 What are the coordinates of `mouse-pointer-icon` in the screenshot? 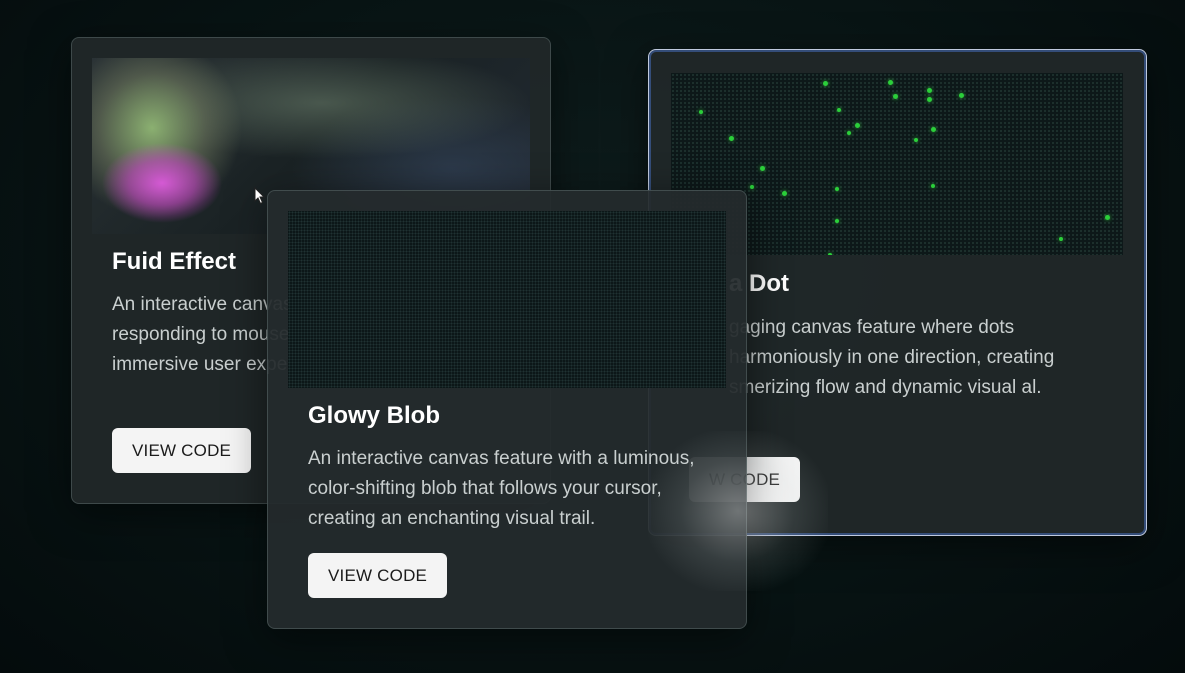 It's located at (260, 195).